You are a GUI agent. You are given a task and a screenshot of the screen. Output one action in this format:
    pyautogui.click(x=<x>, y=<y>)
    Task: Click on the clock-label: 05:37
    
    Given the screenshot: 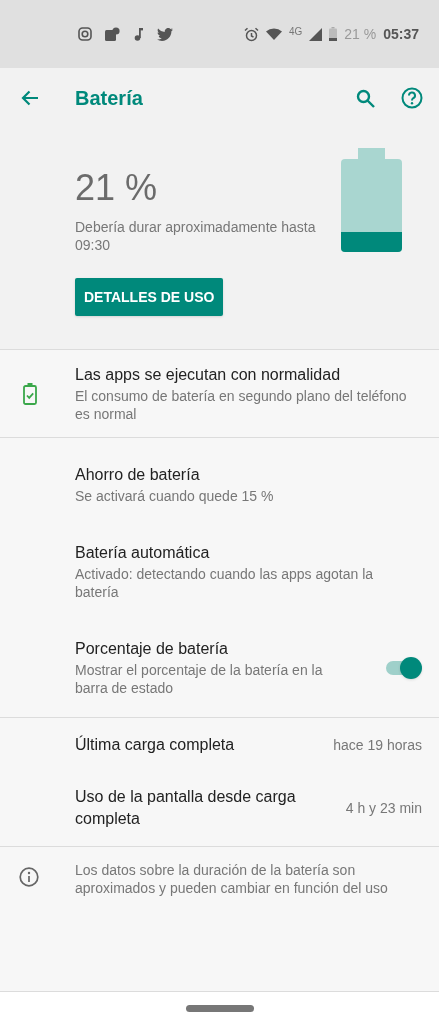 What is the action you would take?
    pyautogui.click(x=401, y=34)
    